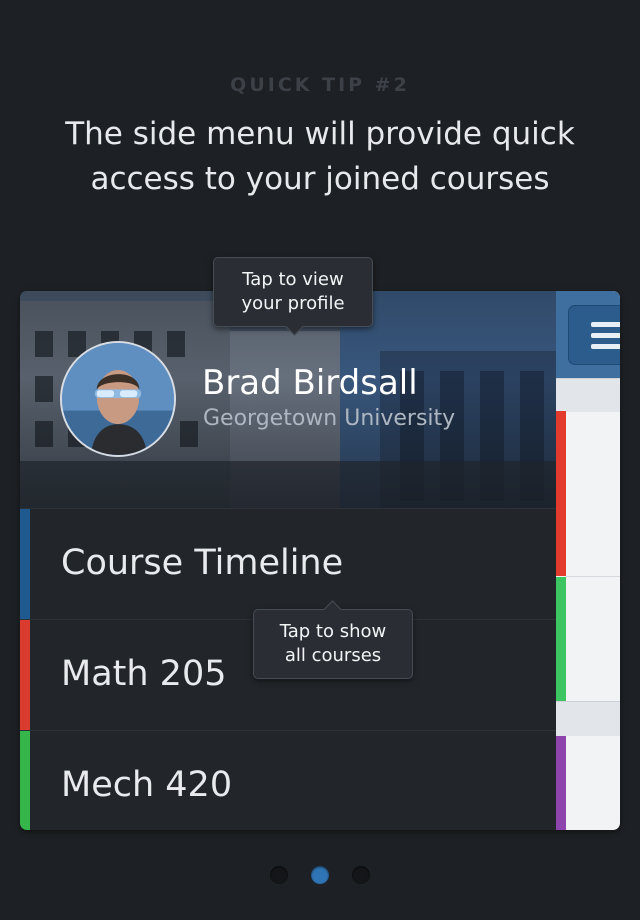 The height and width of the screenshot is (920, 640). What do you see at coordinates (202, 563) in the screenshot?
I see `menu-item-label: Course Timeline` at bounding box center [202, 563].